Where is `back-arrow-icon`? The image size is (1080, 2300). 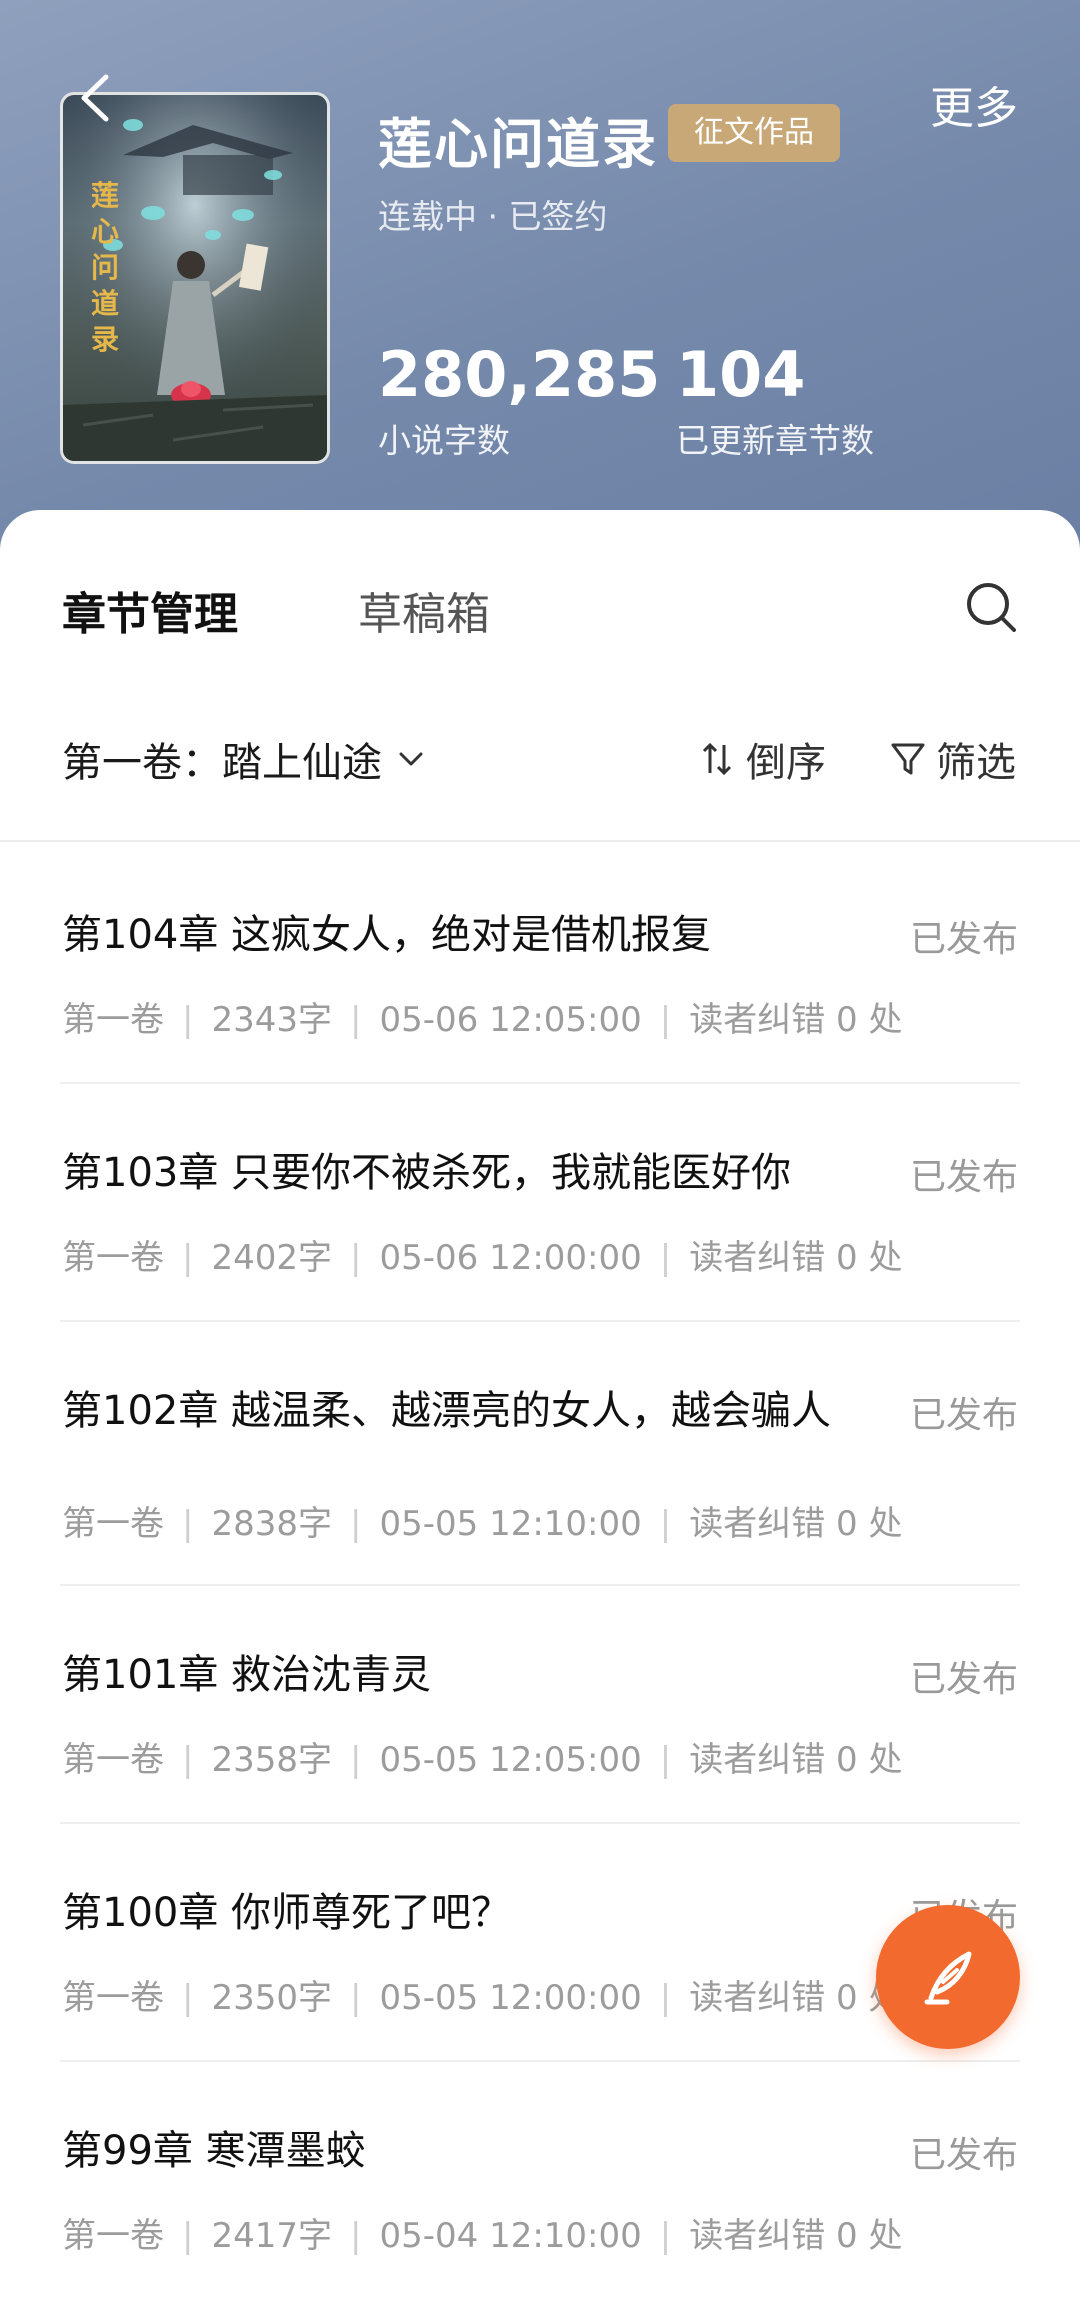 back-arrow-icon is located at coordinates (95, 98).